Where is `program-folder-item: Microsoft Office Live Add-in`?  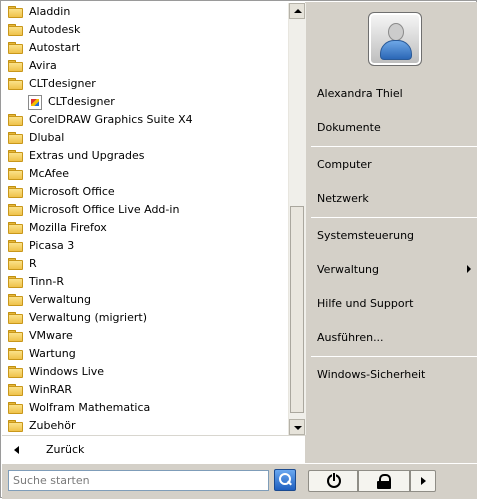
program-folder-item: Microsoft Office Live Add-in is located at coordinates (145, 210).